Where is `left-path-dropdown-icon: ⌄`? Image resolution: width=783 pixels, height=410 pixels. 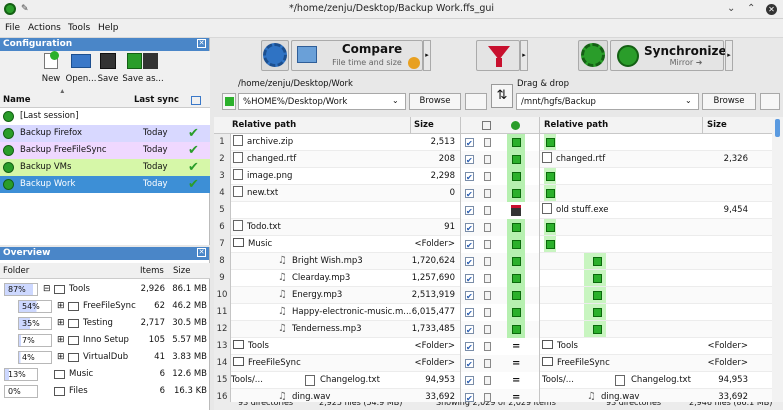 left-path-dropdown-icon: ⌄ is located at coordinates (395, 100).